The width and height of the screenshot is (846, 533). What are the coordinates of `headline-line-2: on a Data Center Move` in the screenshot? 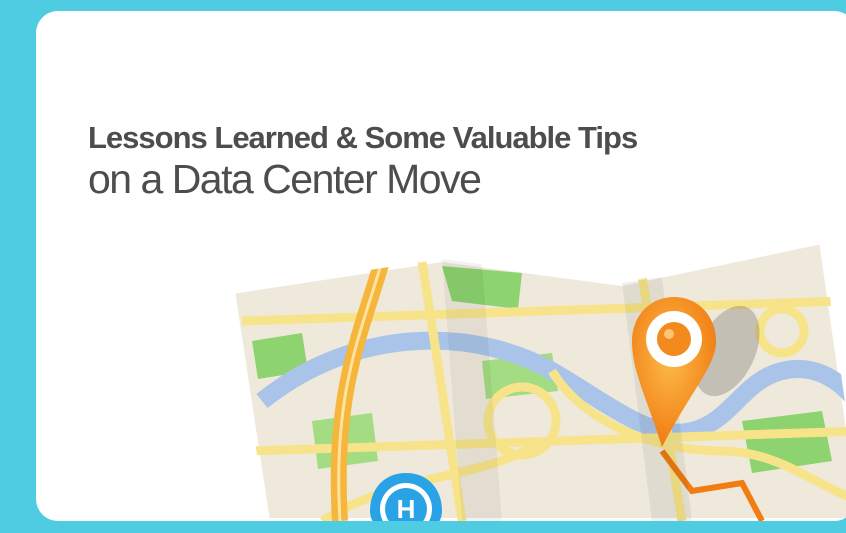 It's located at (285, 179).